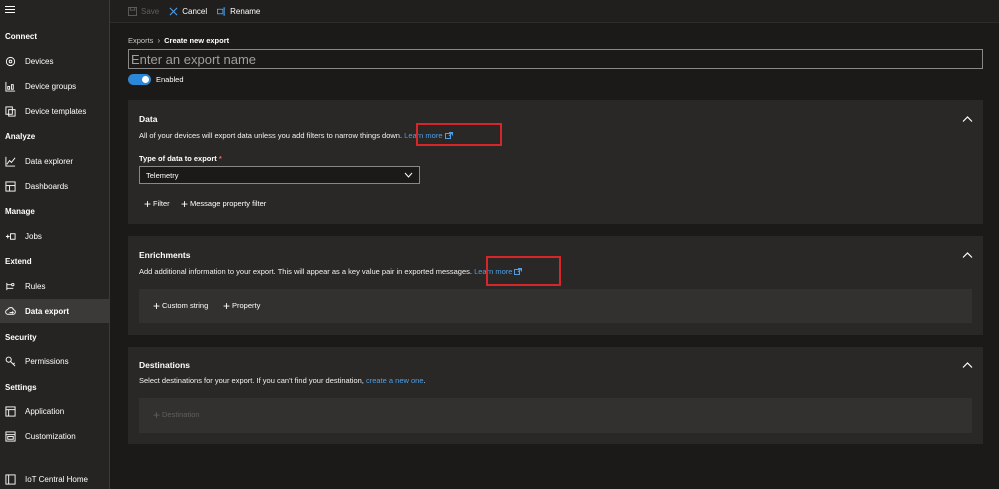  Describe the element at coordinates (20, 211) in the screenshot. I see `section-manage: Manage` at that location.